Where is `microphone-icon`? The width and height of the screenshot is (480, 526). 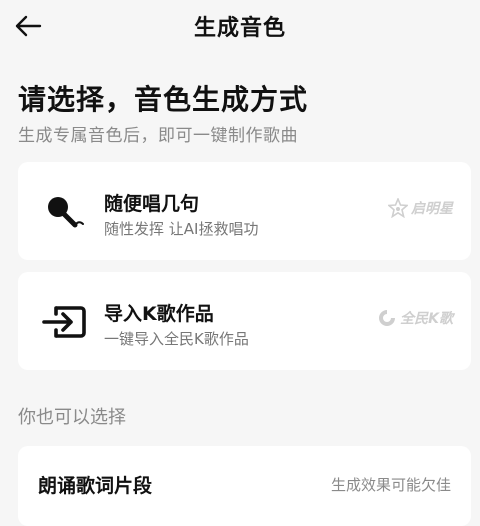
microphone-icon is located at coordinates (64, 212).